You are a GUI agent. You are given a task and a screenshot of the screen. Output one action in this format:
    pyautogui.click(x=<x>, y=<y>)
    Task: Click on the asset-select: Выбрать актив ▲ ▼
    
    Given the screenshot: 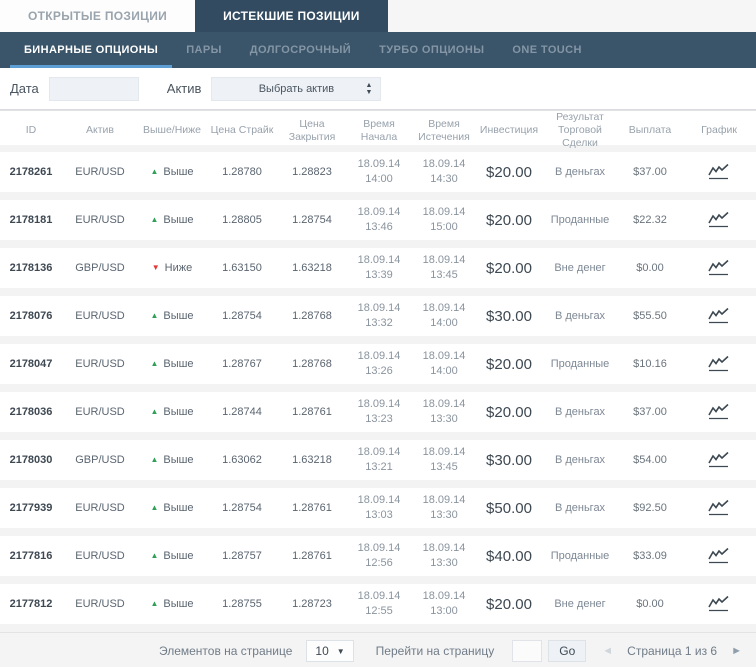 What is the action you would take?
    pyautogui.click(x=296, y=88)
    